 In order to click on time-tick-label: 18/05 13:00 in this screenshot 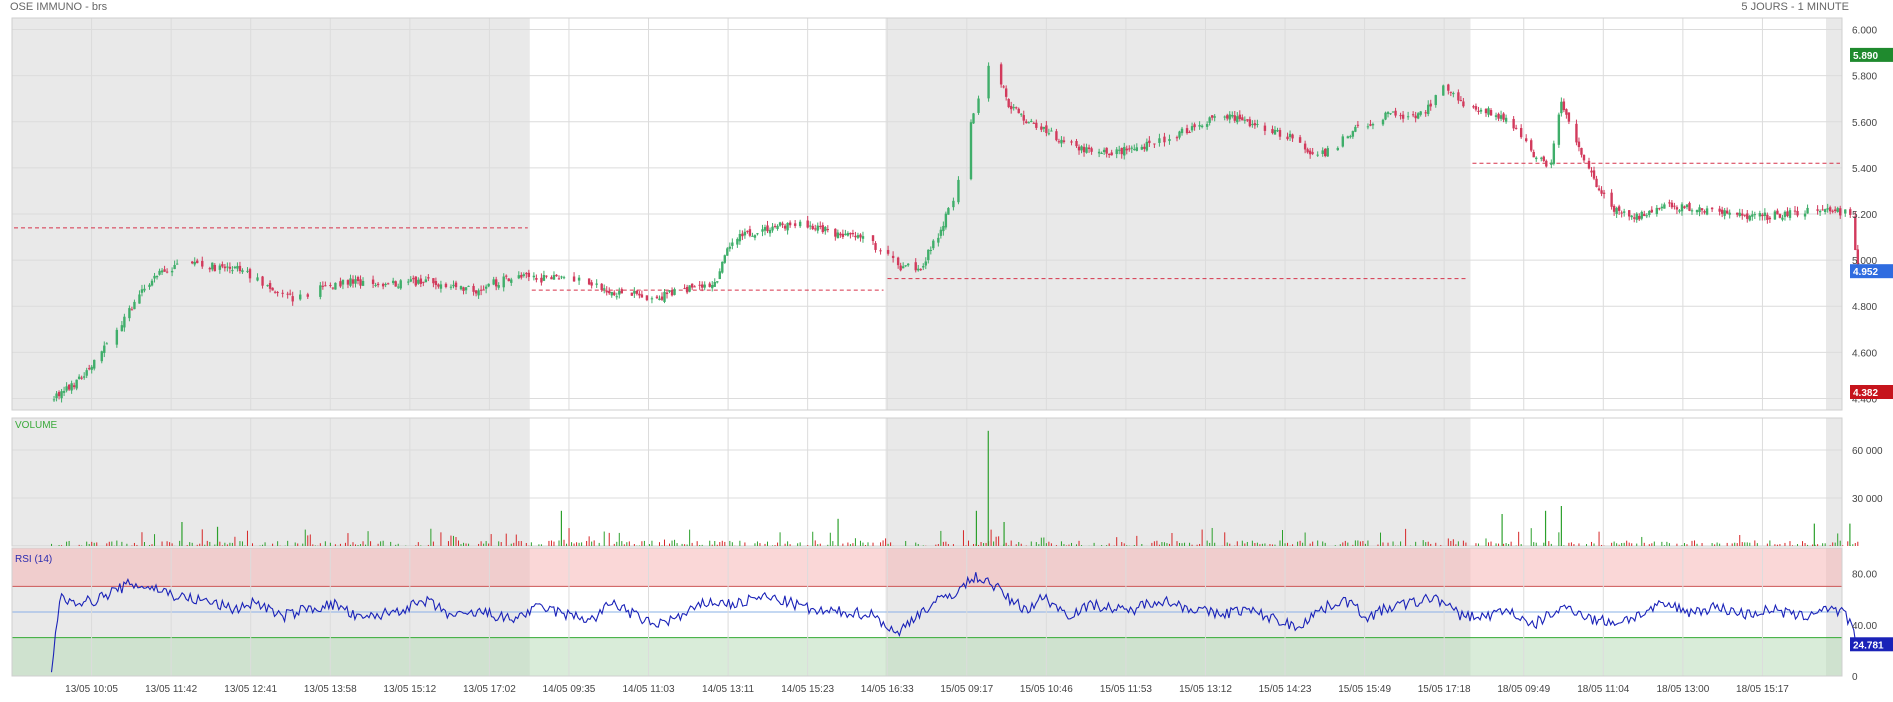, I will do `click(1682, 689)`.